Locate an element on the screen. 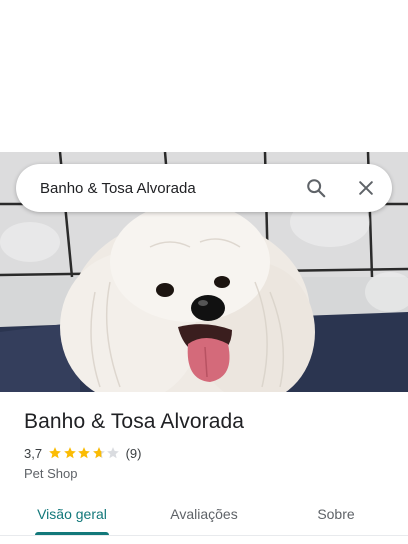  search-input is located at coordinates (168, 188).